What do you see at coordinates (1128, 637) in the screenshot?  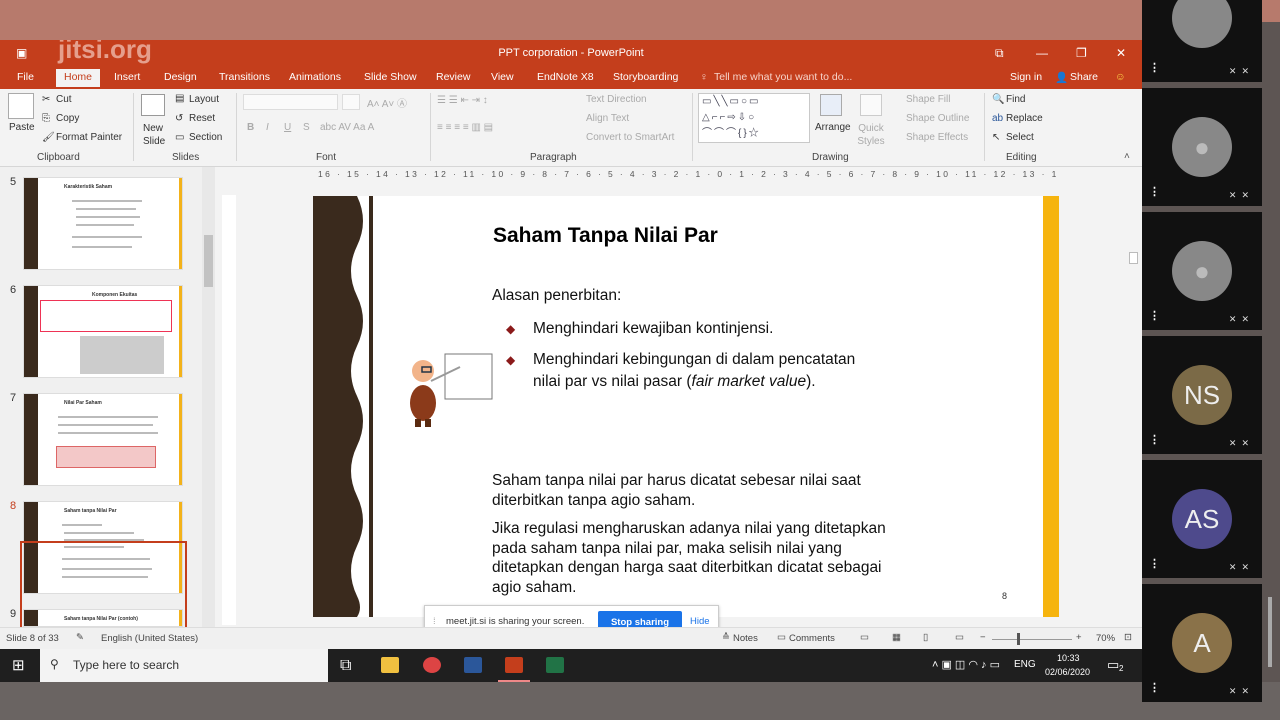 I see `fit-slide-icon: ⊡` at bounding box center [1128, 637].